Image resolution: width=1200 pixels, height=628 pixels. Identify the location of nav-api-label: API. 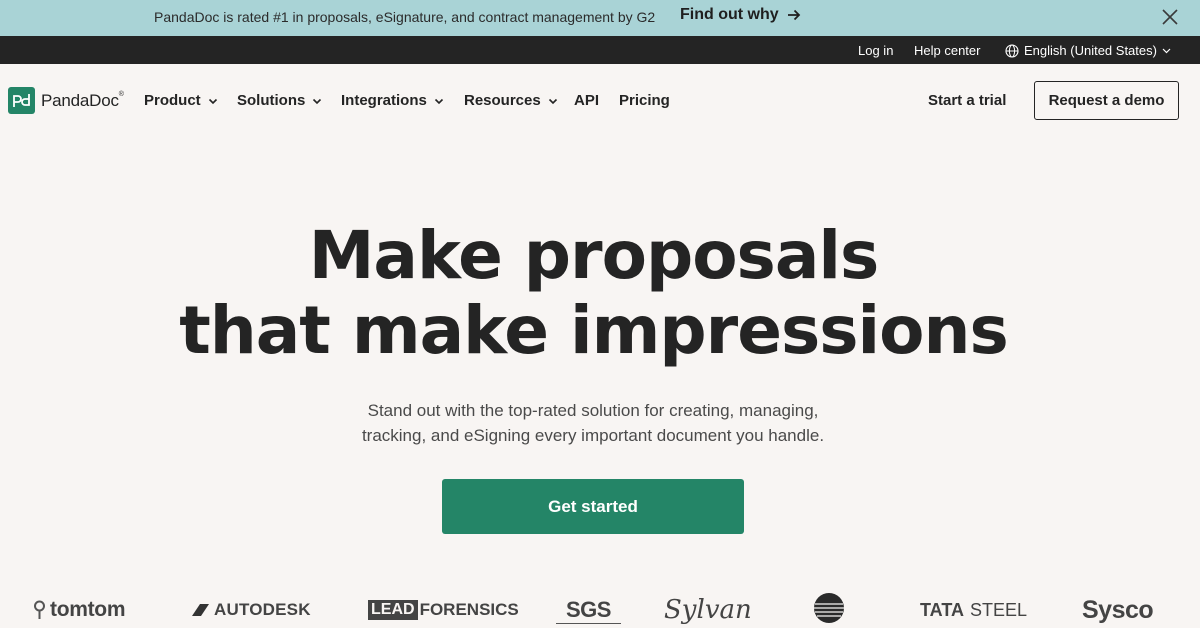
(587, 100).